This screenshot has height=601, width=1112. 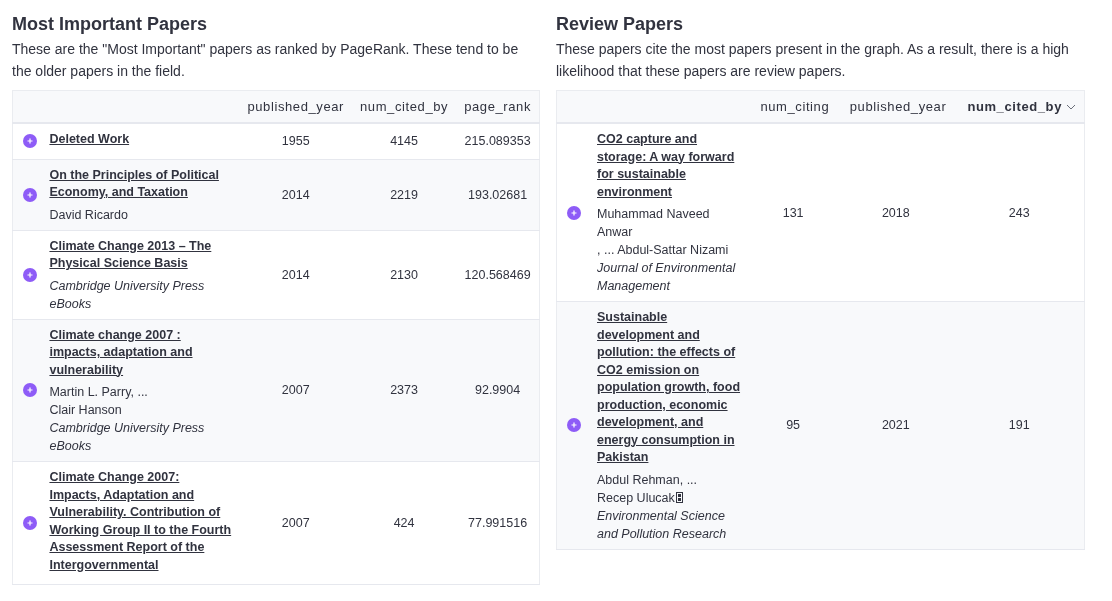 I want to click on table-cell-value: 2021, so click(x=895, y=425).